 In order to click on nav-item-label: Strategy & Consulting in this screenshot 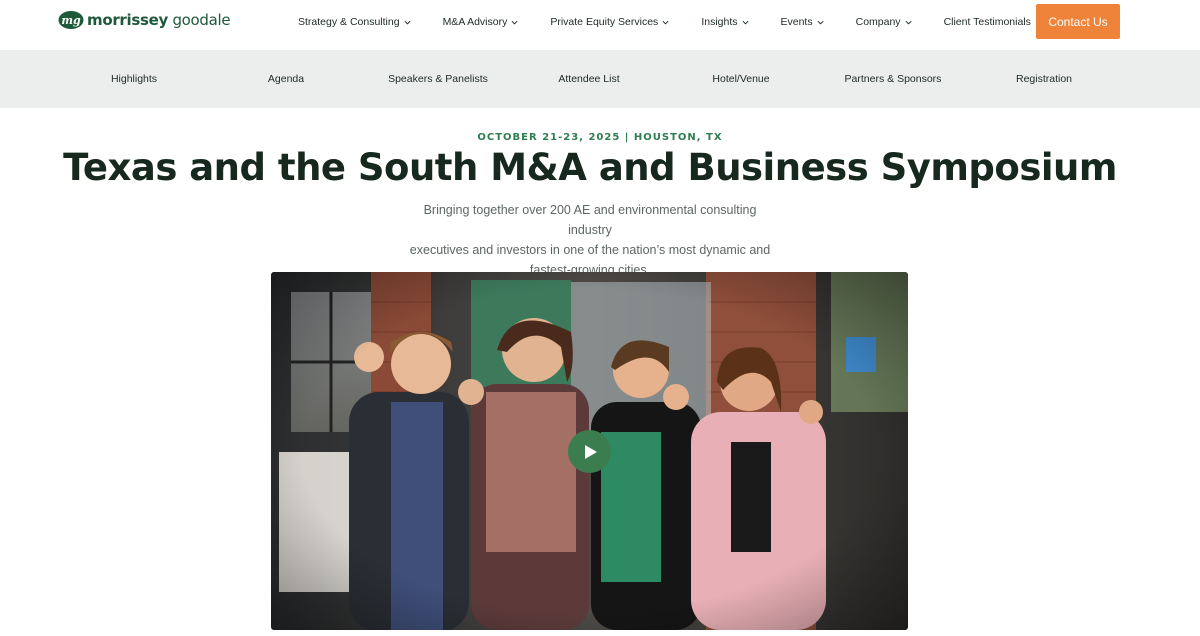, I will do `click(349, 22)`.